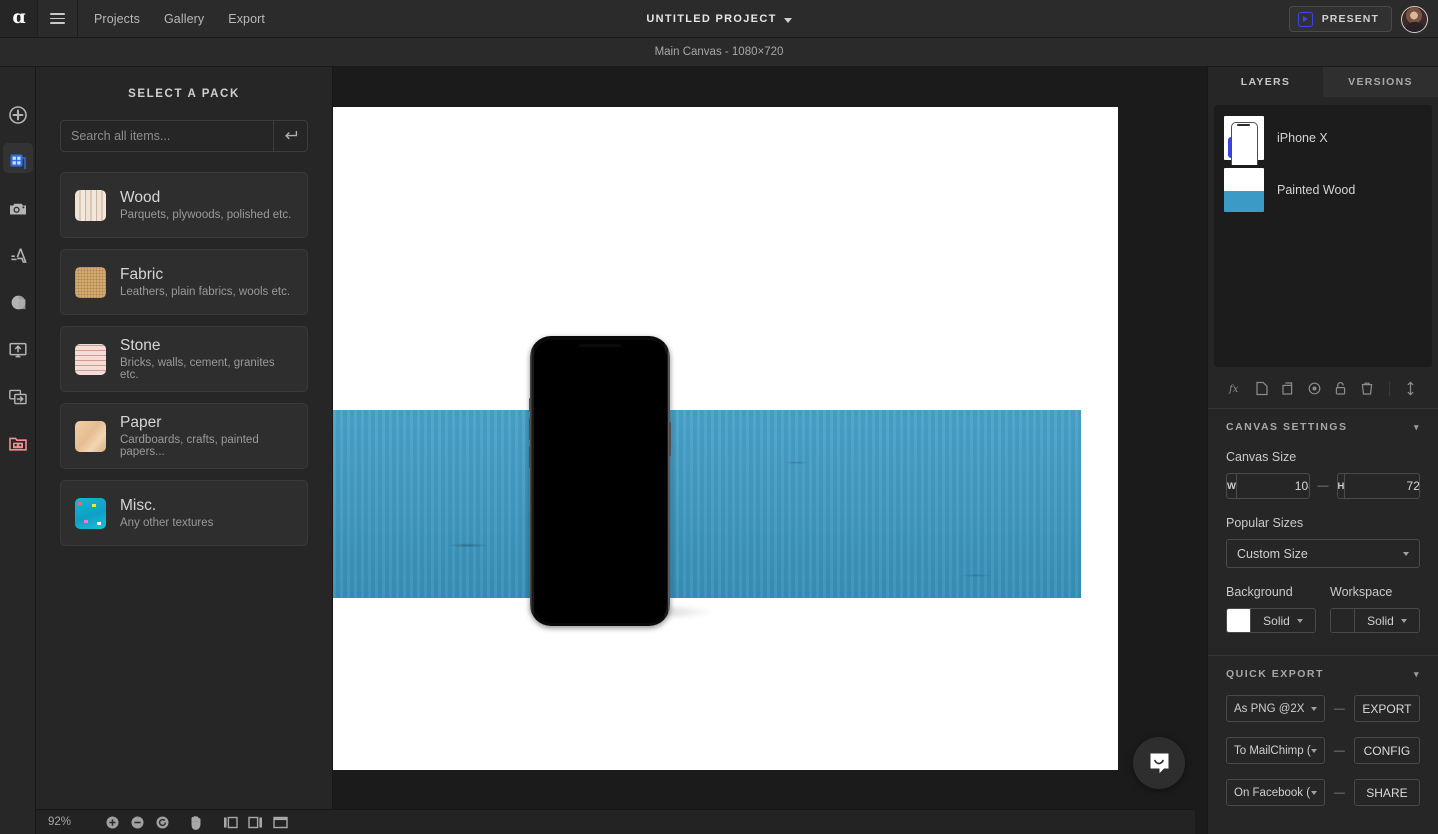 This screenshot has width=1438, height=834. Describe the element at coordinates (184, 19) in the screenshot. I see `nav-gallery: Gallery` at that location.